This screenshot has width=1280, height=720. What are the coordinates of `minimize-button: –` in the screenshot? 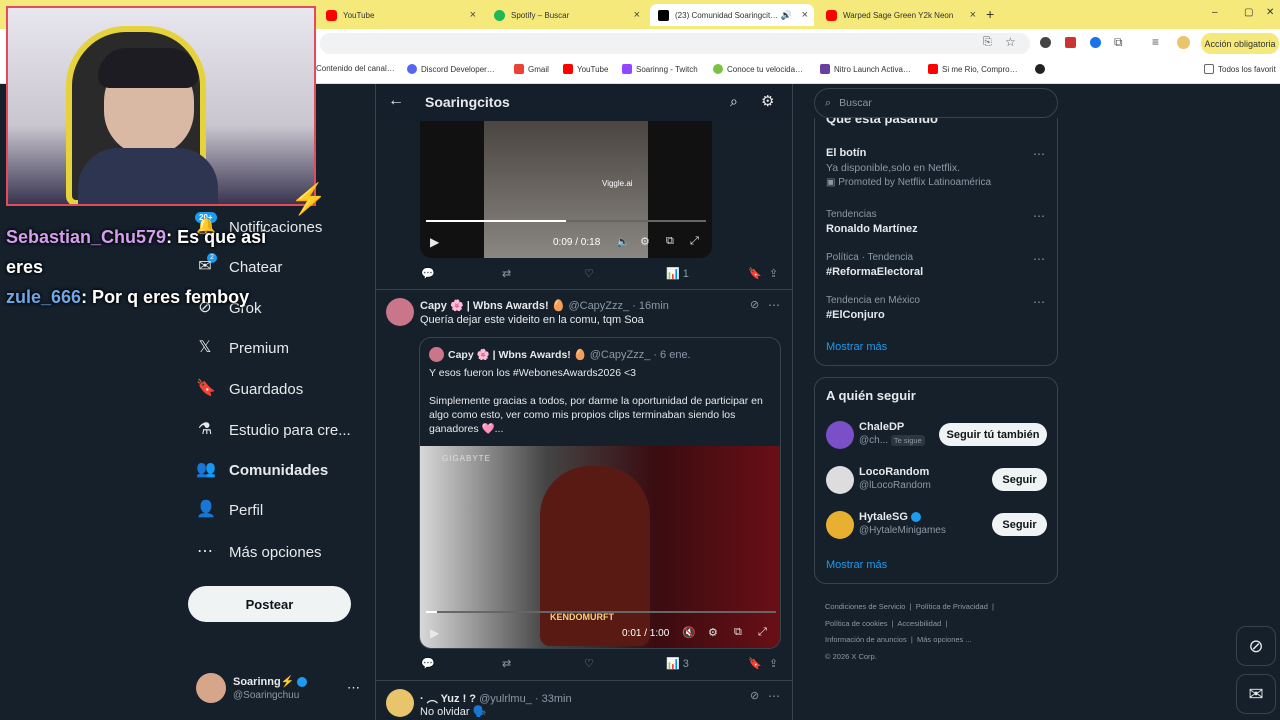 It's located at (1215, 12).